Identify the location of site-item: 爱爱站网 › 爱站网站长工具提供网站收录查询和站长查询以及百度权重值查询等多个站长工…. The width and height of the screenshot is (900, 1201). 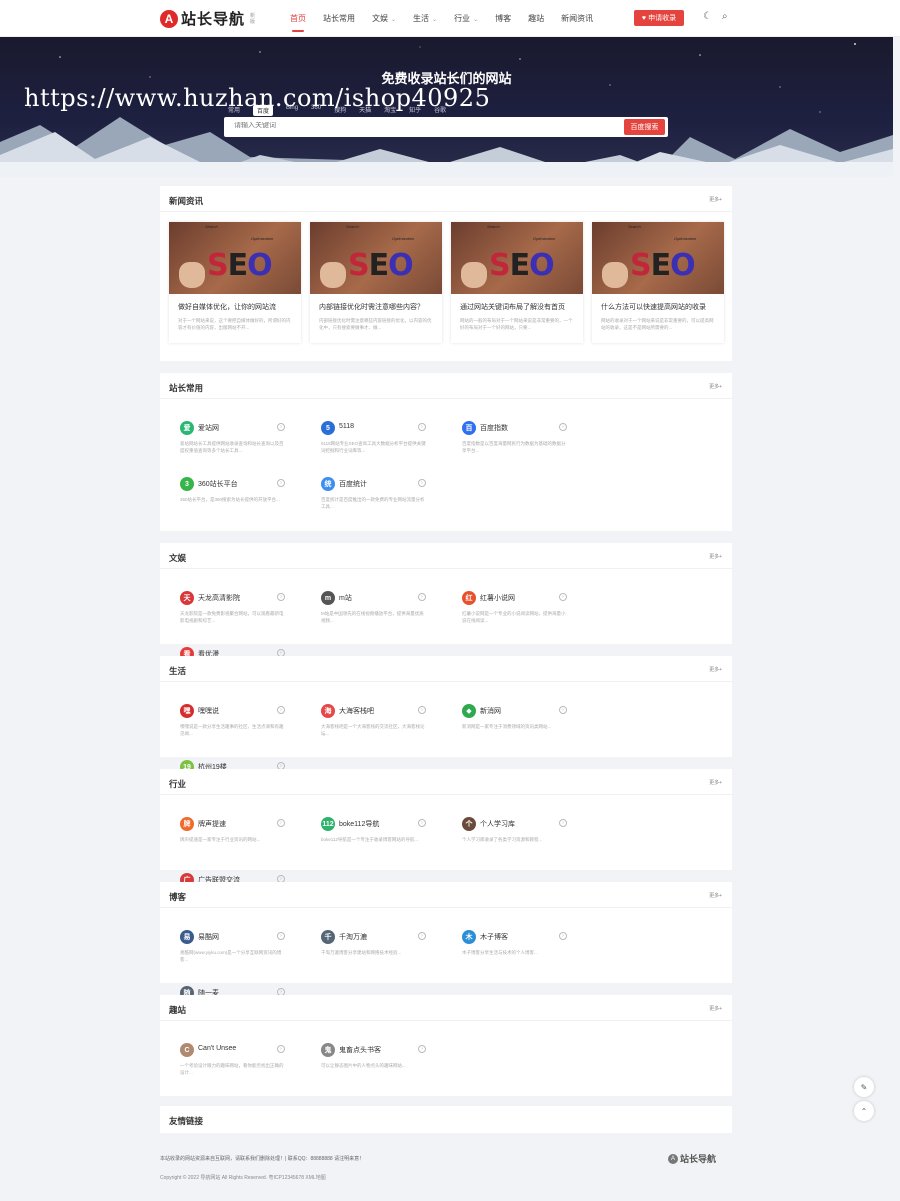
(248, 449).